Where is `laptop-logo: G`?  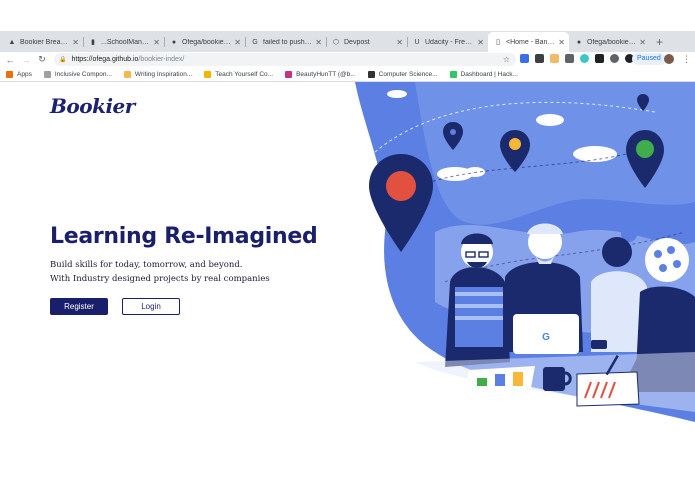 laptop-logo: G is located at coordinates (546, 337).